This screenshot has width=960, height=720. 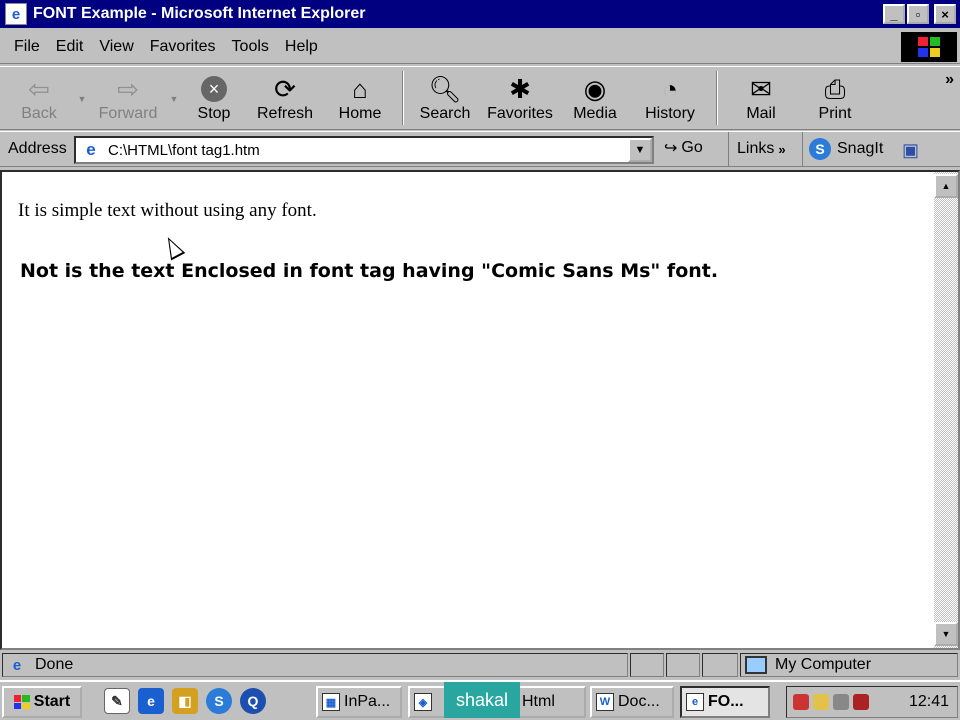 I want to click on task-html: Html, so click(x=551, y=702).